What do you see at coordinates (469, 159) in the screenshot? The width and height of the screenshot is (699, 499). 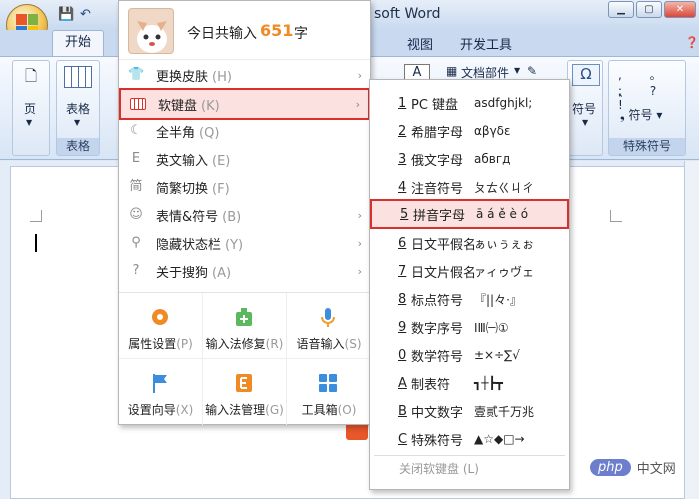 I see `softkb-item: 3 俄文字母 абвгд` at bounding box center [469, 159].